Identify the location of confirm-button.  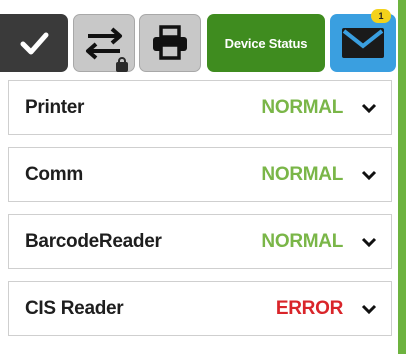
(34, 43).